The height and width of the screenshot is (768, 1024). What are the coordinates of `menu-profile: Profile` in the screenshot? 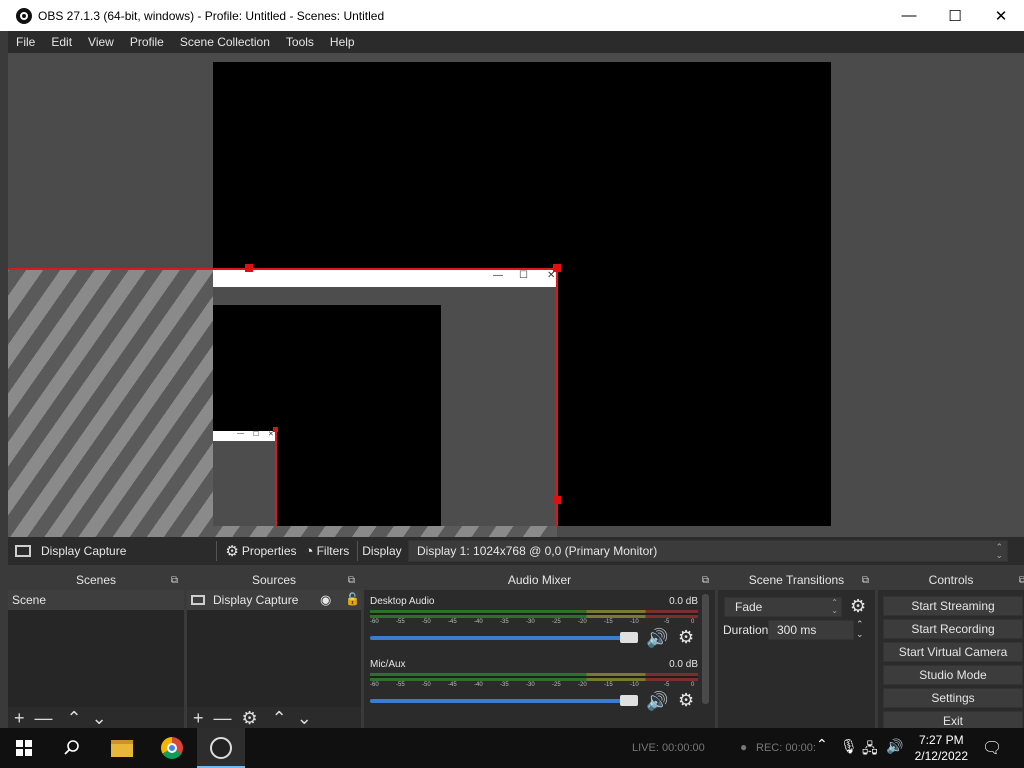 It's located at (147, 42).